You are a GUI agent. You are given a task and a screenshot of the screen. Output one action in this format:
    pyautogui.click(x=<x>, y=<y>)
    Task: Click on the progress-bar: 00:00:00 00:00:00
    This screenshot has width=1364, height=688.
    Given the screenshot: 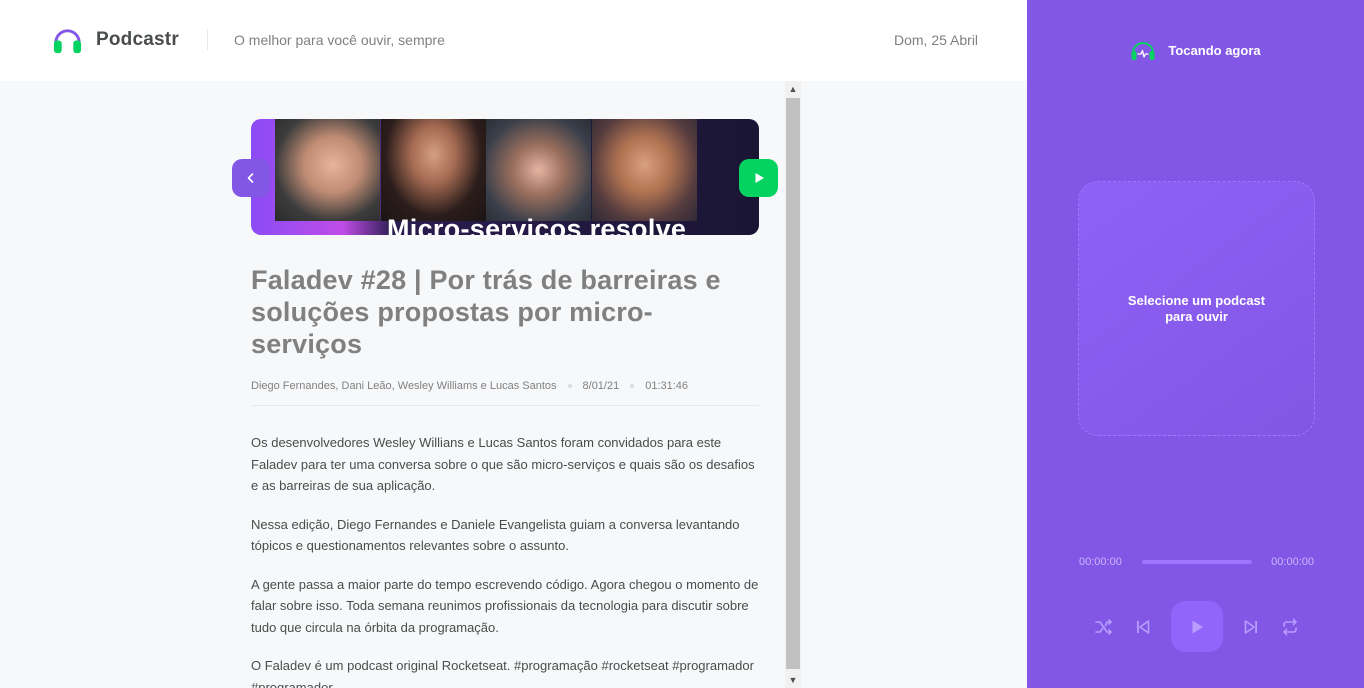 What is the action you would take?
    pyautogui.click(x=1196, y=562)
    